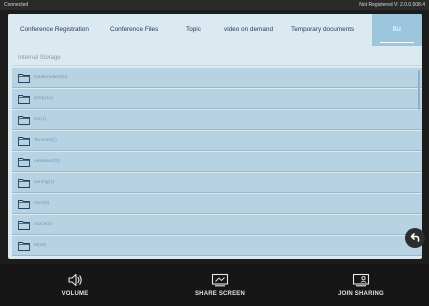 The width and height of the screenshot is (429, 306). I want to click on folder-name: ttt(19), so click(40, 245).